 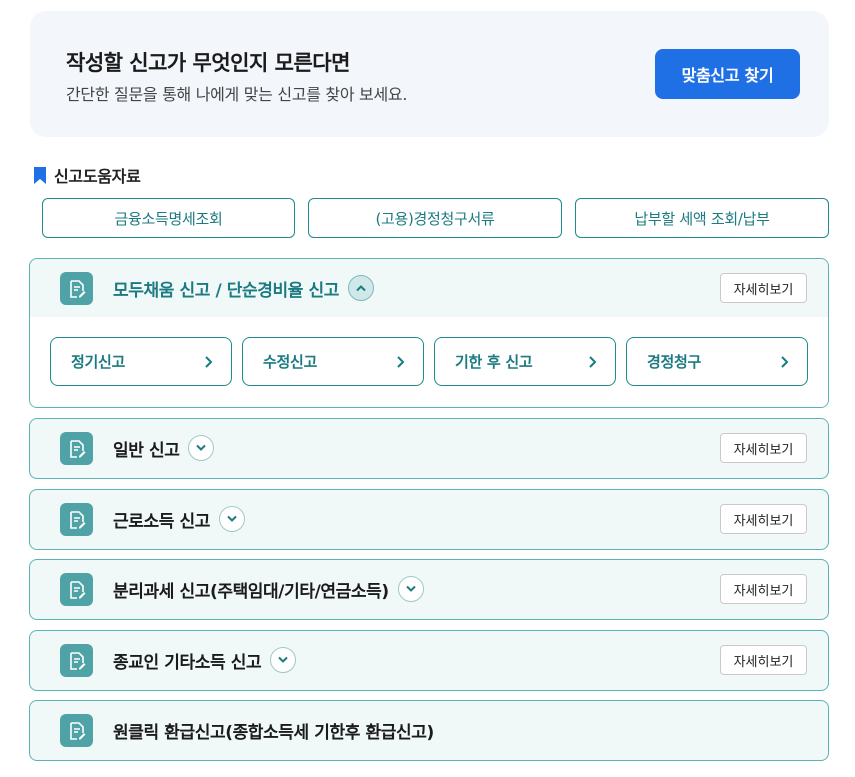 I want to click on find-custom-report-button: 맞춤신고 찾기, so click(x=727, y=74).